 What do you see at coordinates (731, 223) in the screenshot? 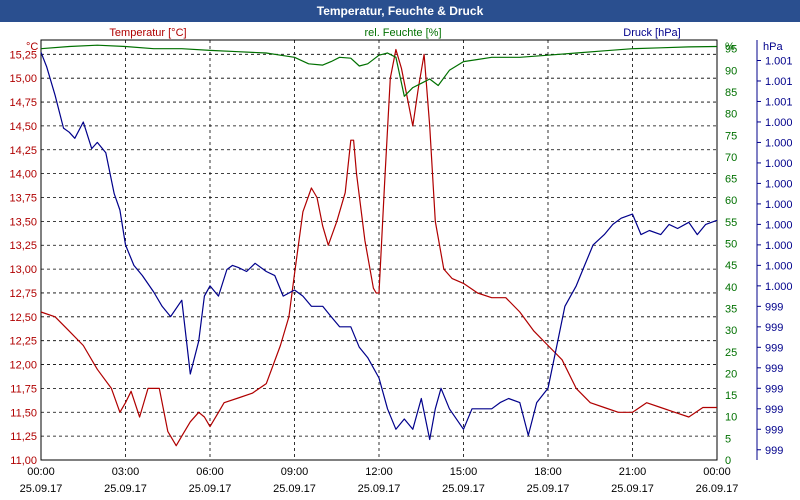
I see `humidity-tick-label: 55` at bounding box center [731, 223].